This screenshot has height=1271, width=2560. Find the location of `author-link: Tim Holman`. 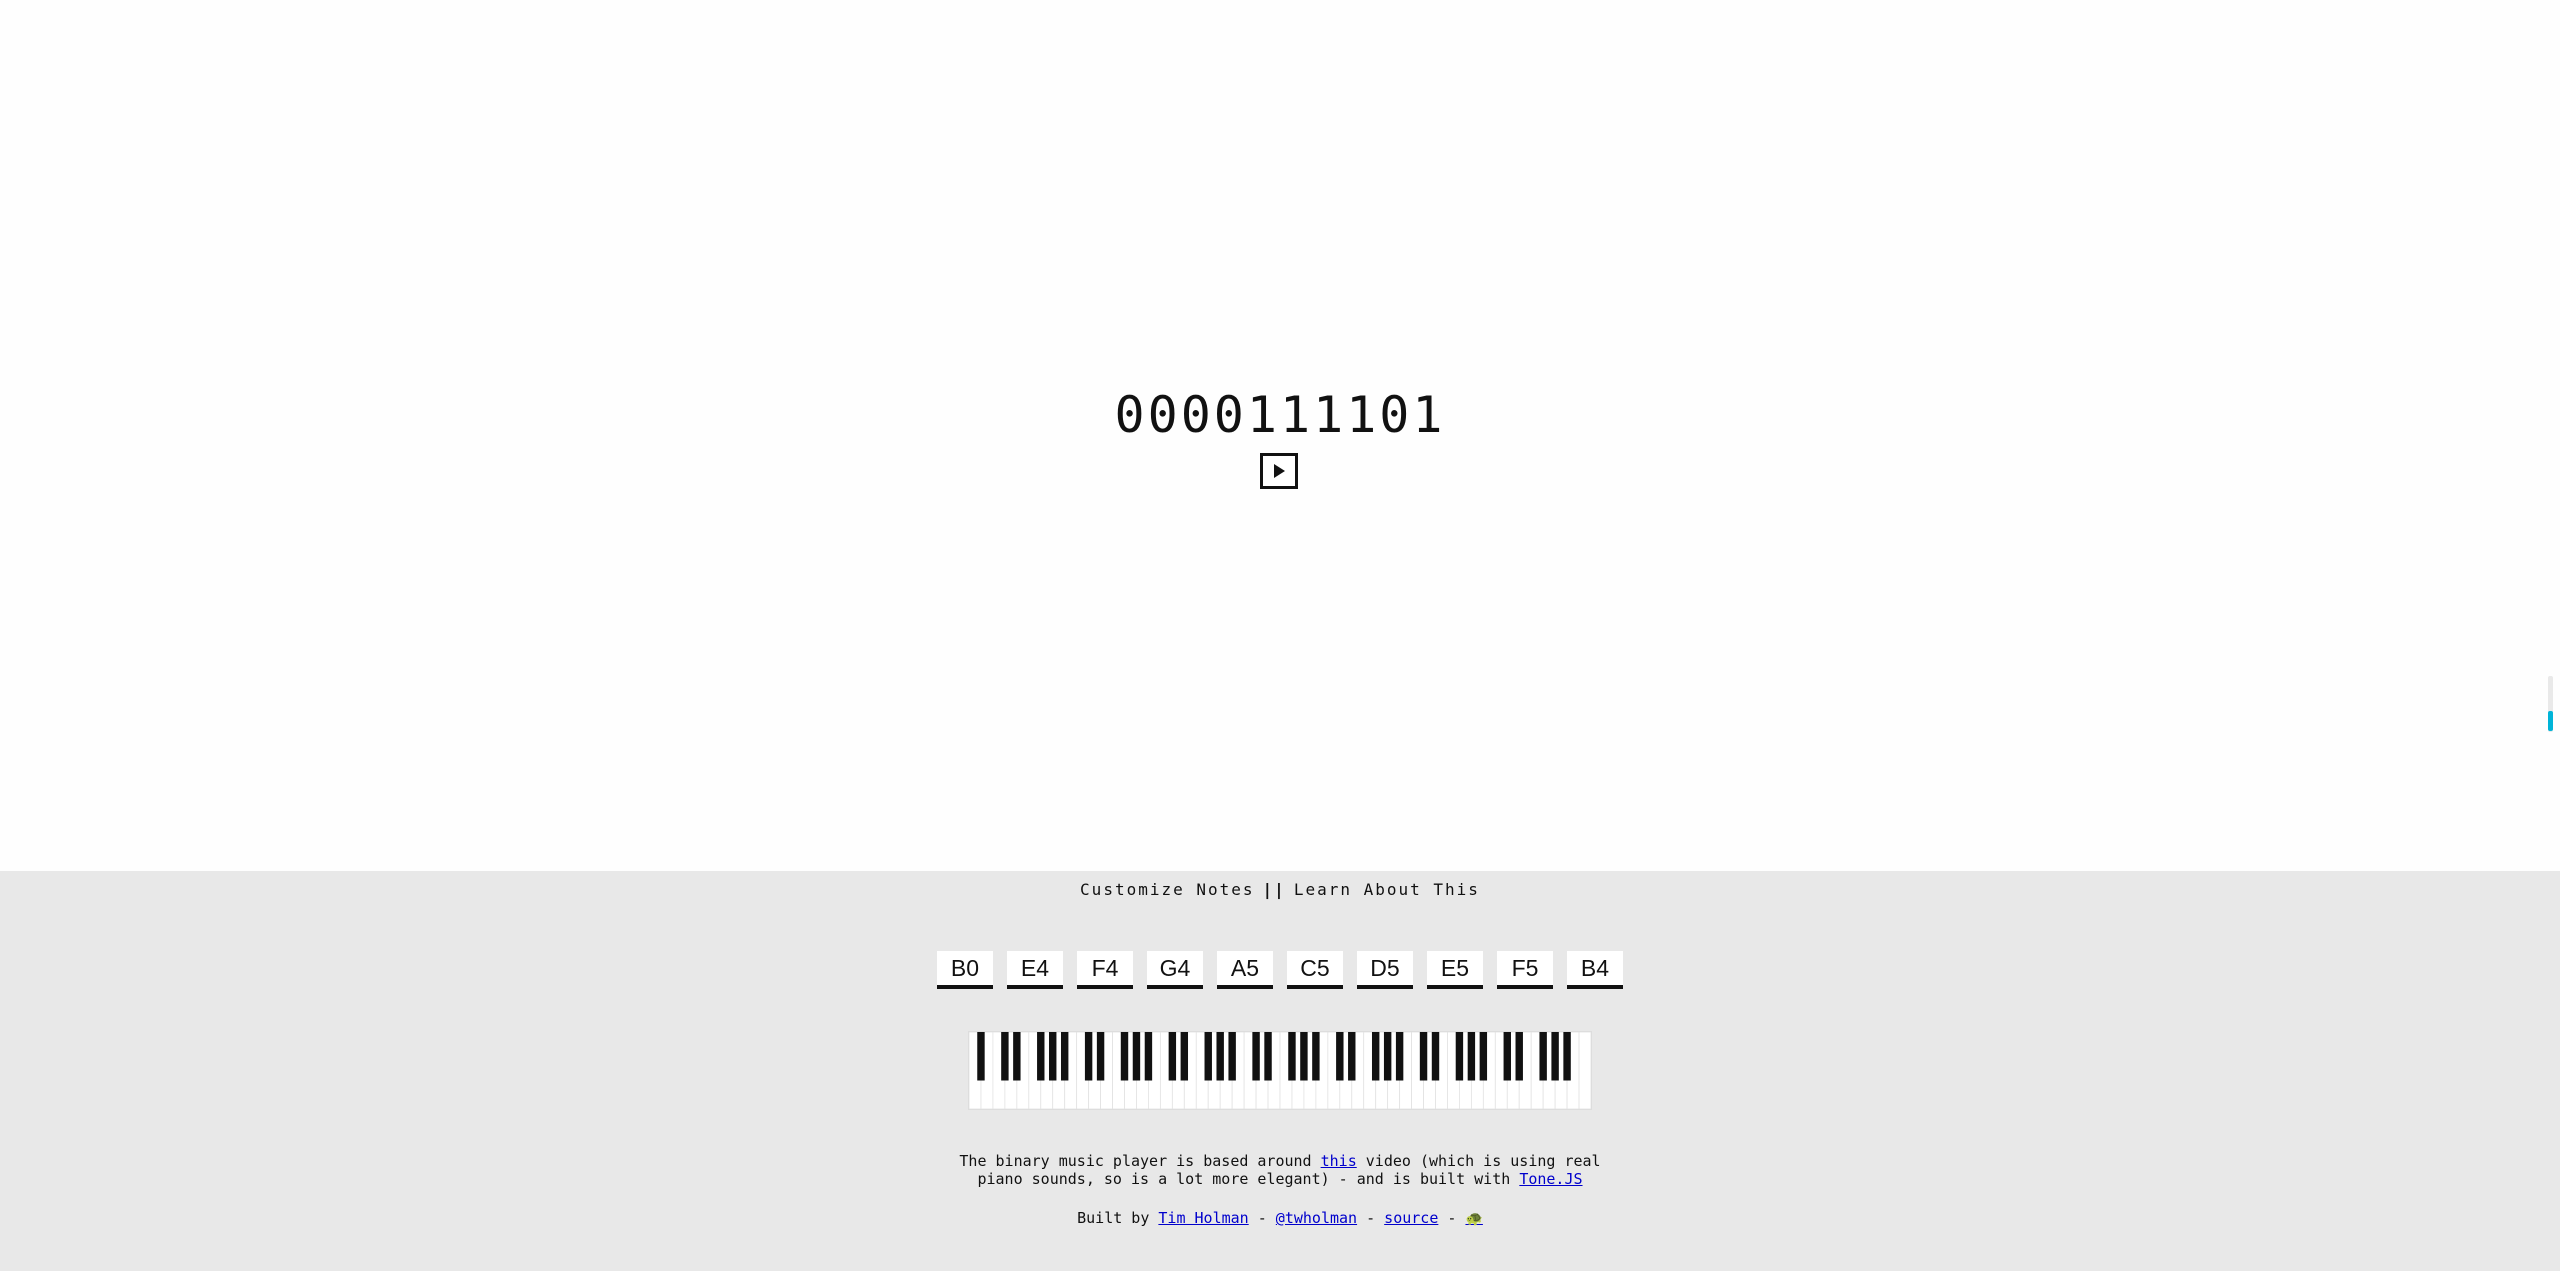

author-link: Tim Holman is located at coordinates (1203, 1218).